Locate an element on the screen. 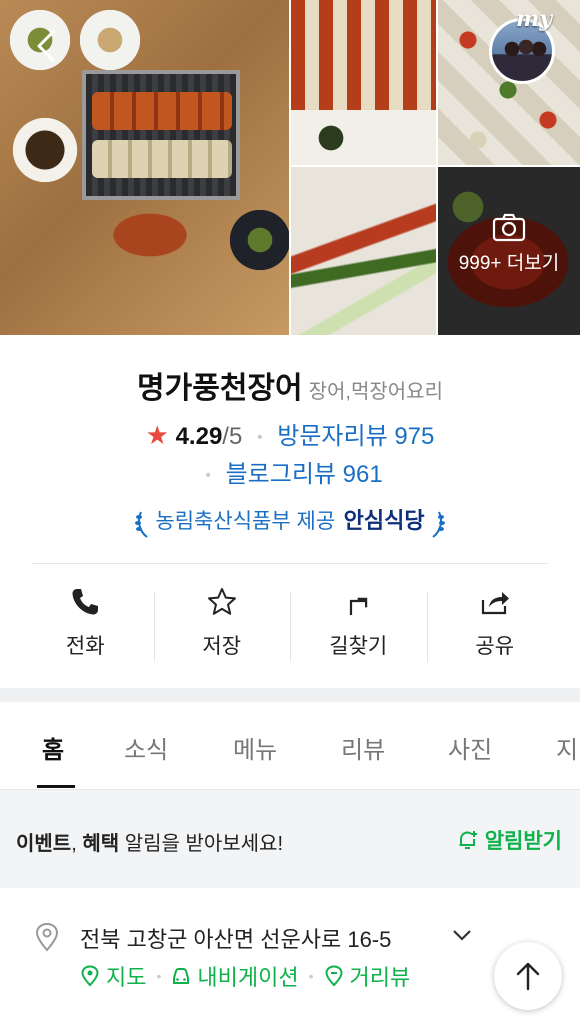 The image size is (580, 1030). chevron-down-icon is located at coordinates (462, 935).